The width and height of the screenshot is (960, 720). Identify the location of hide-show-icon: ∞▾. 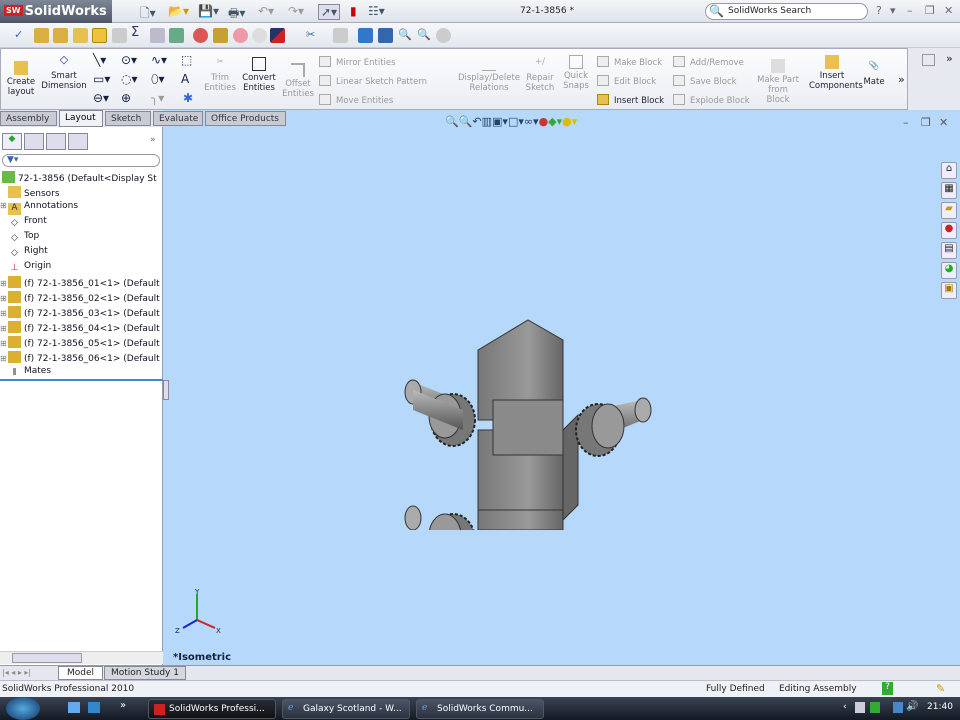
(531, 121).